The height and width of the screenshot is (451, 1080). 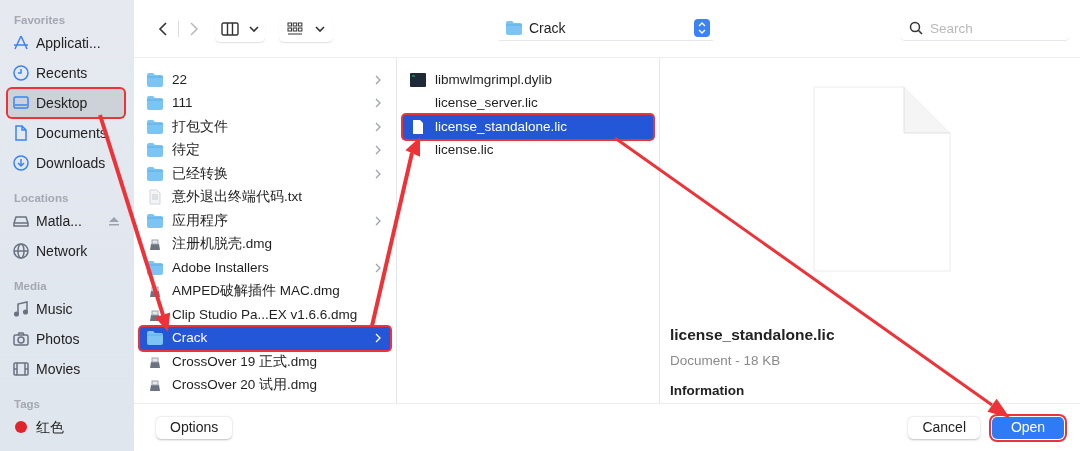 What do you see at coordinates (230, 28) in the screenshot?
I see `columns-icon` at bounding box center [230, 28].